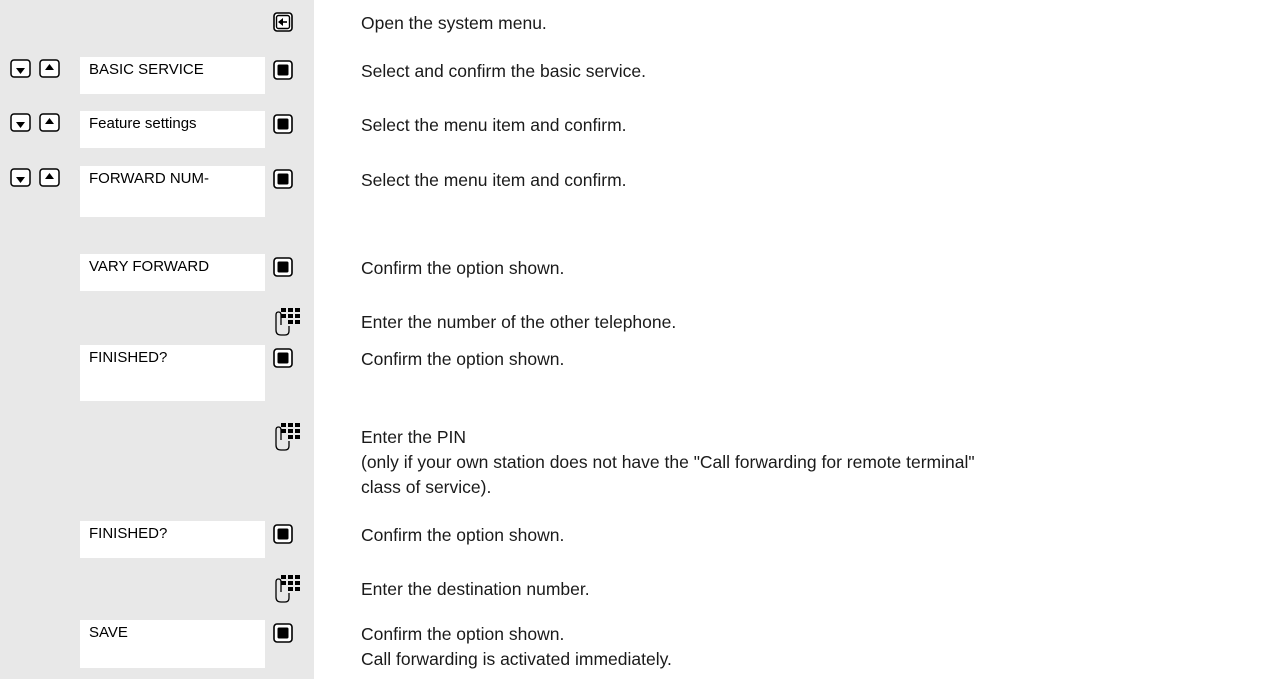  Describe the element at coordinates (641, 590) in the screenshot. I see `step-row: Enter the destination number.` at that location.